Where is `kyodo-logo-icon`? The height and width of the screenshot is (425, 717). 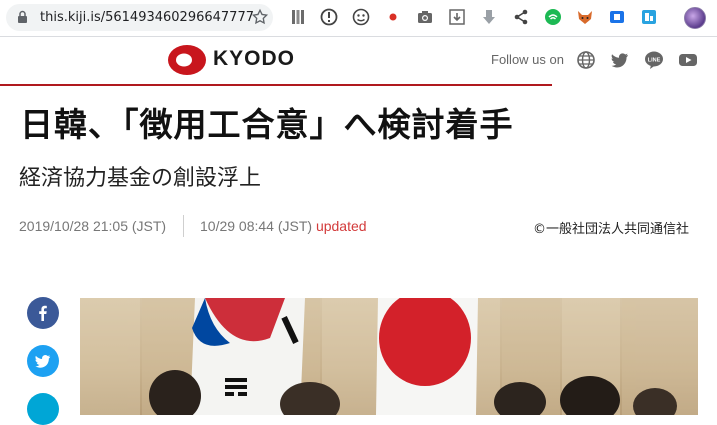
kyodo-logo-icon is located at coordinates (187, 60).